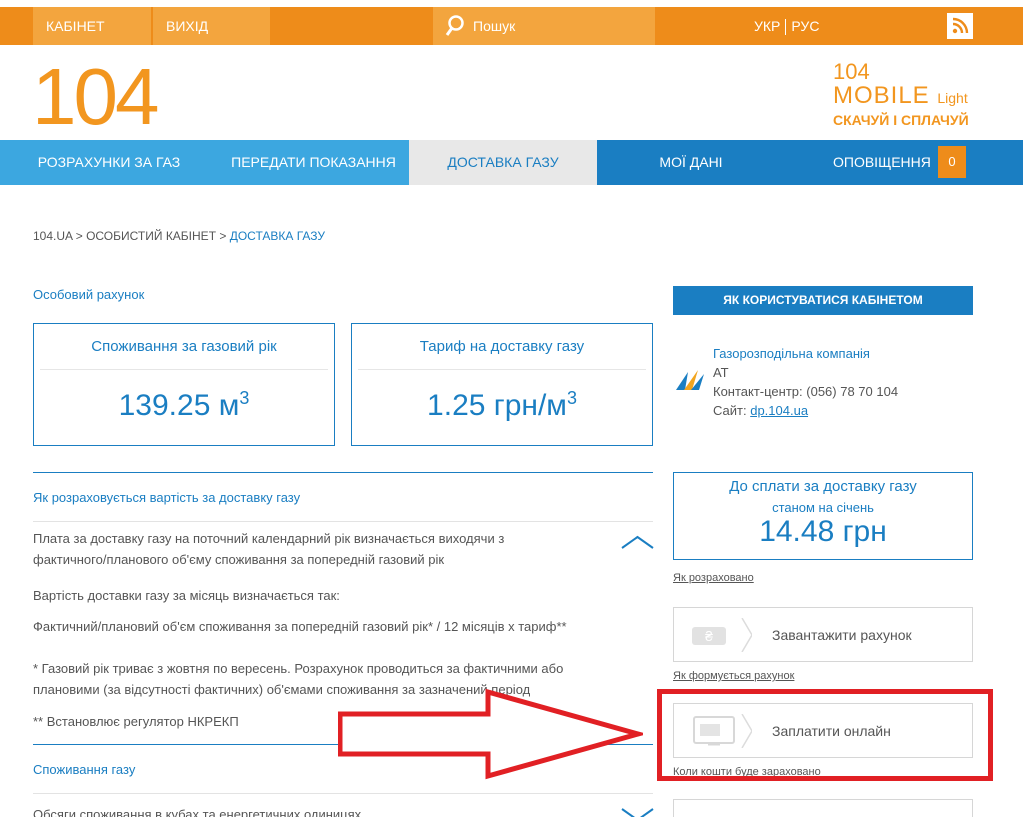  I want to click on nav-item-submit-readings: ПЕРЕДАТИ ПОКАЗАННЯ, so click(313, 162).